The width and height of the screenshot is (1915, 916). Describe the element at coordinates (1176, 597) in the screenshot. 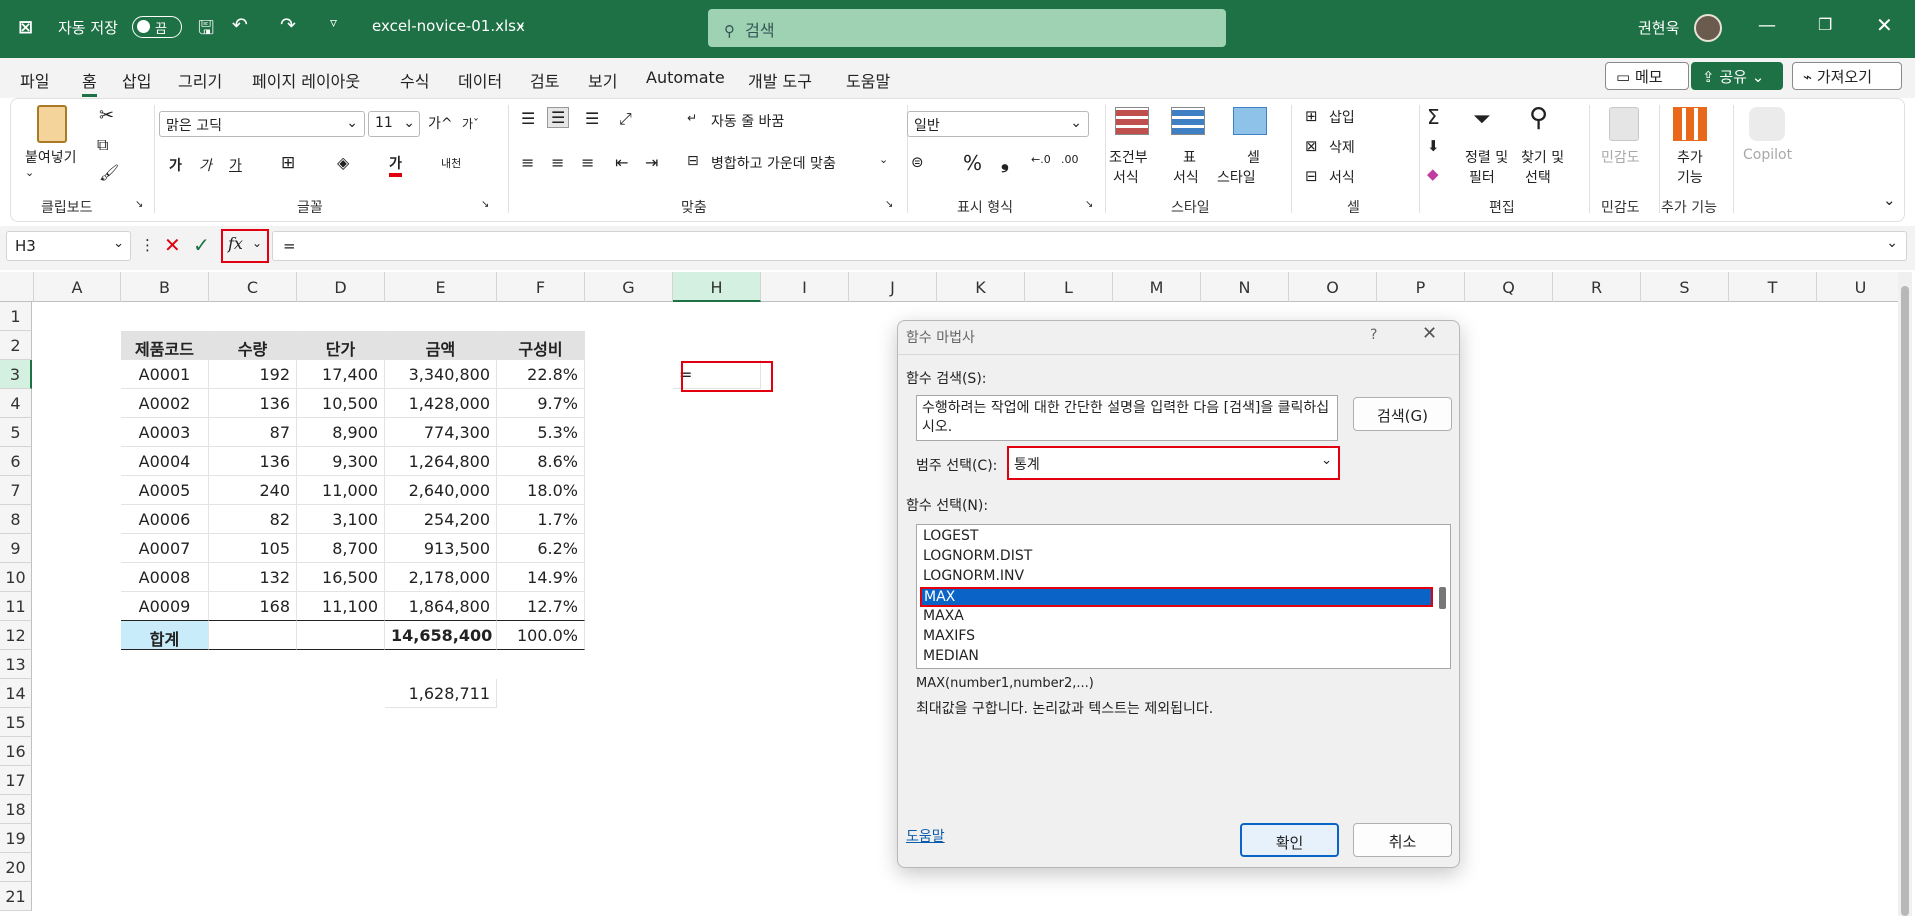

I see `list-item-selected: MAX` at that location.